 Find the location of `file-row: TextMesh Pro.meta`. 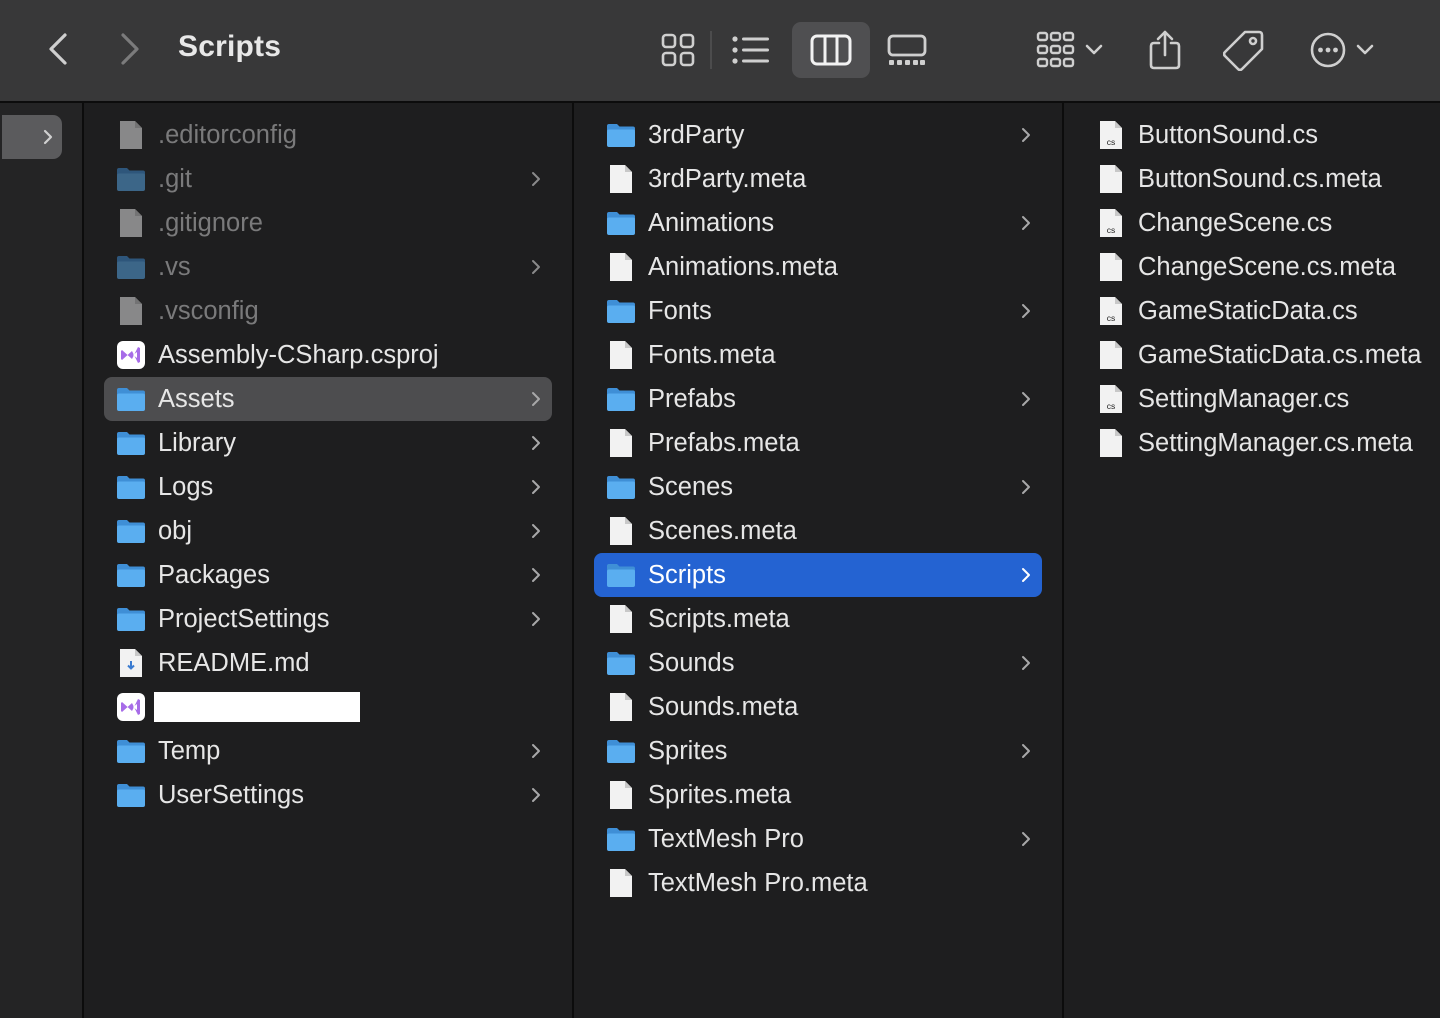

file-row: TextMesh Pro.meta is located at coordinates (818, 883).